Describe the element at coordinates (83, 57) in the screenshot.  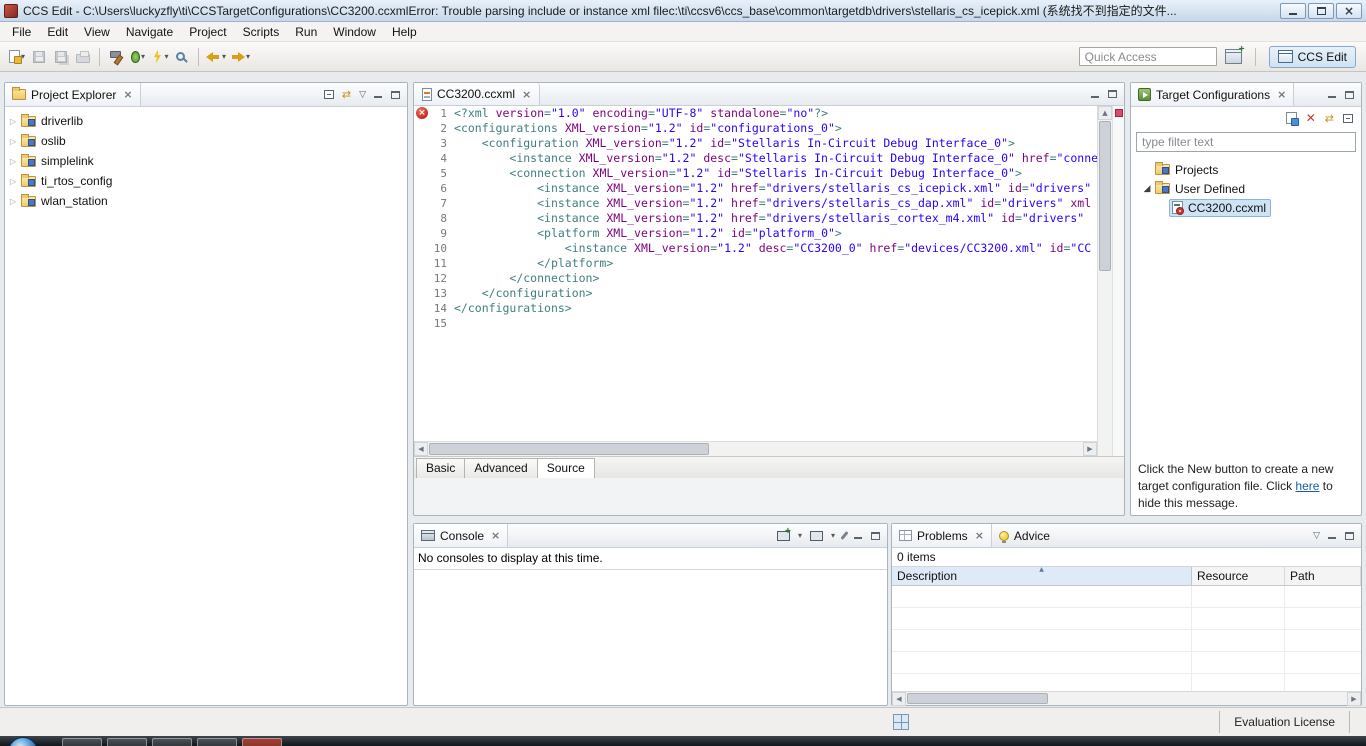
I see `print-button` at that location.